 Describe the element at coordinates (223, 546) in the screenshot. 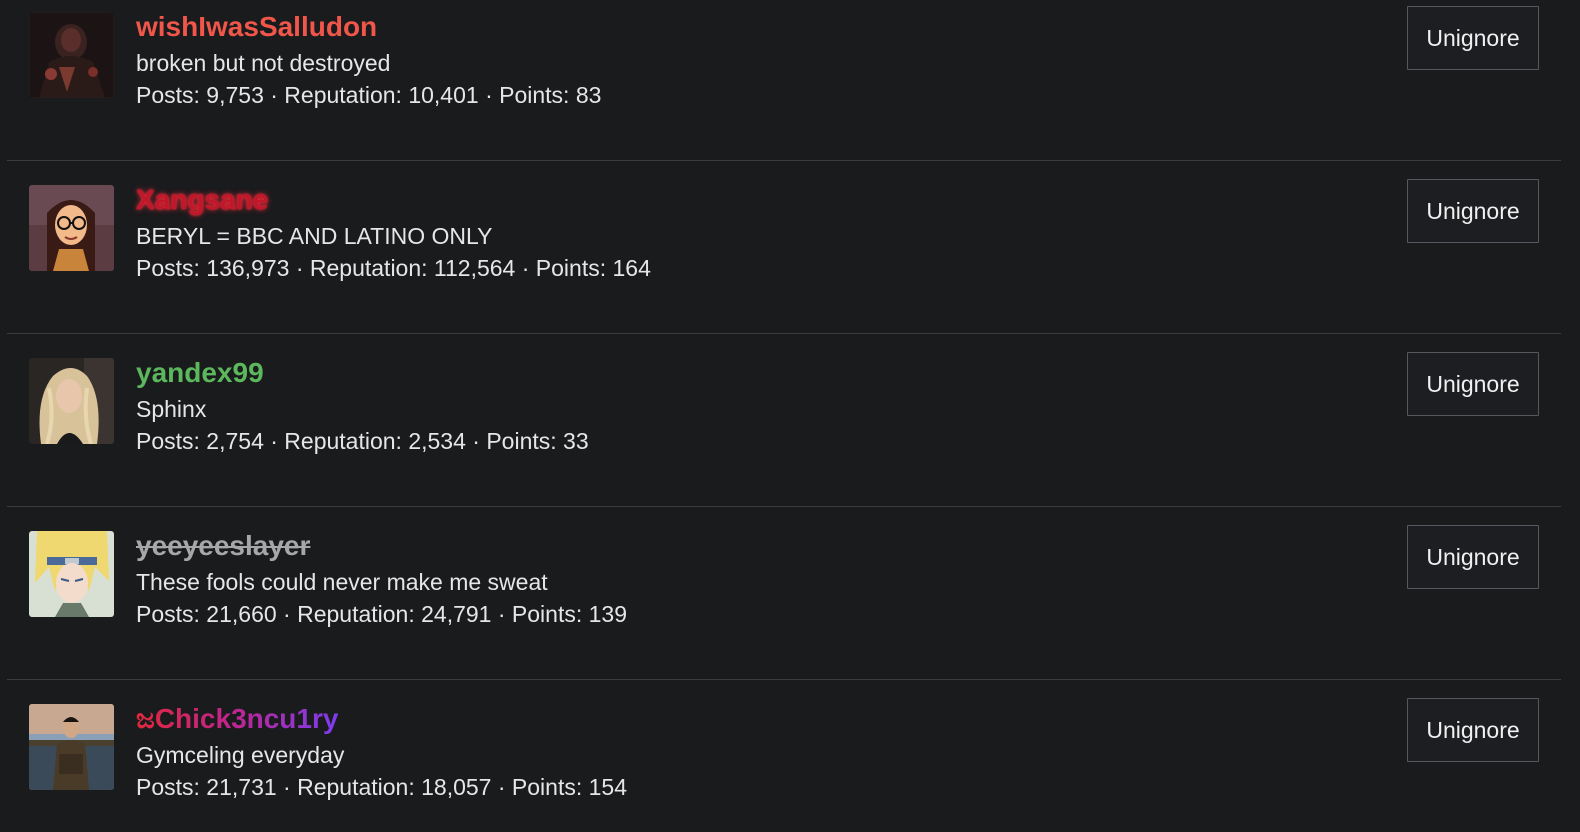

I see `username: yeeyeeslayer` at that location.